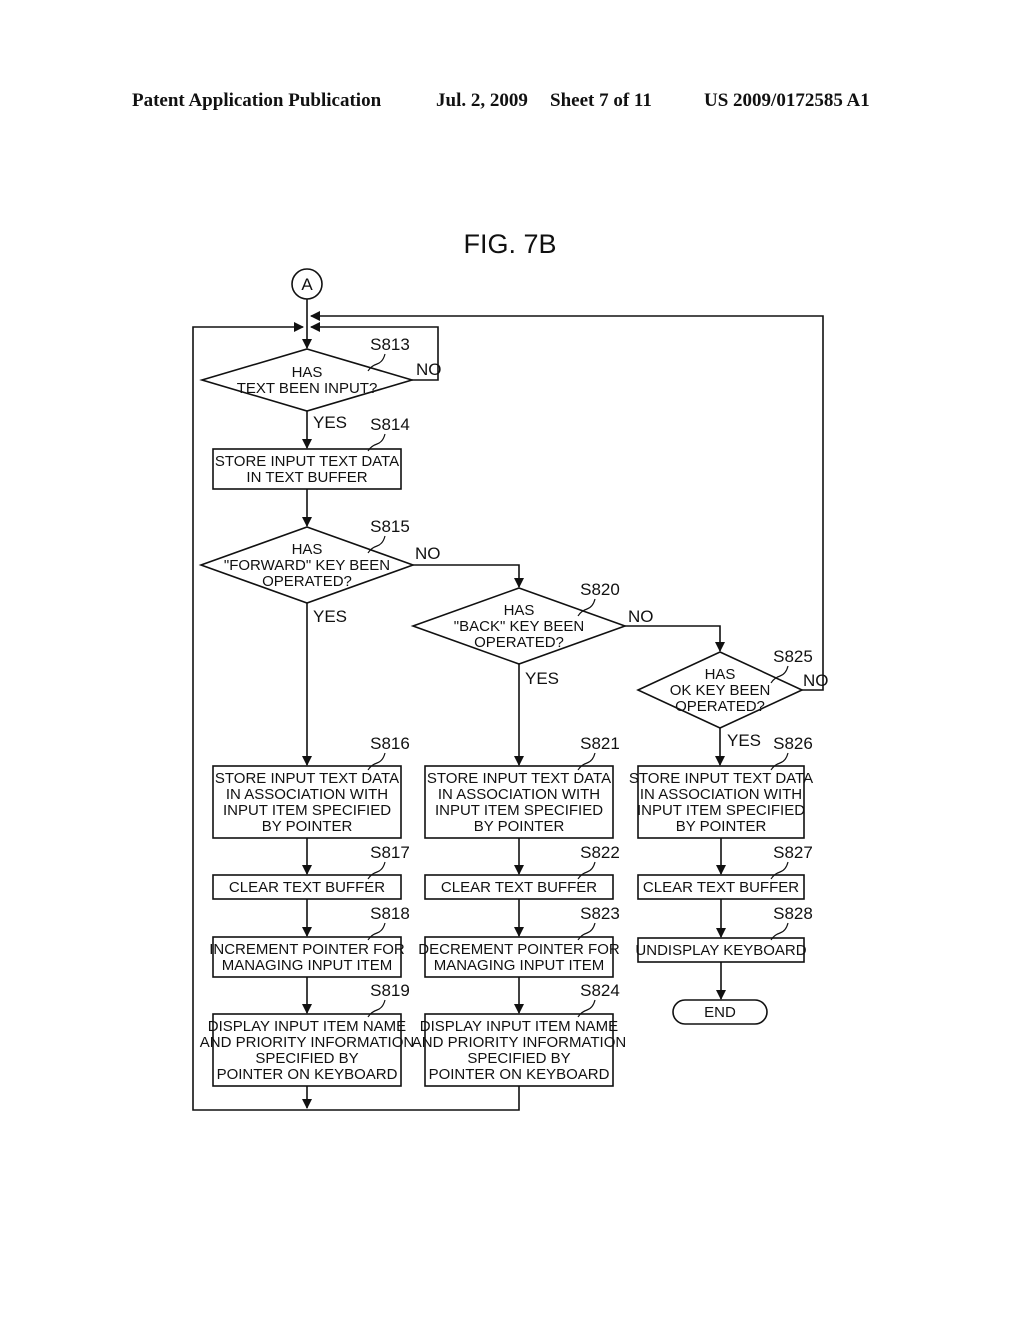 The image size is (1024, 1320). I want to click on step-label-s821: S821, so click(598, 752).